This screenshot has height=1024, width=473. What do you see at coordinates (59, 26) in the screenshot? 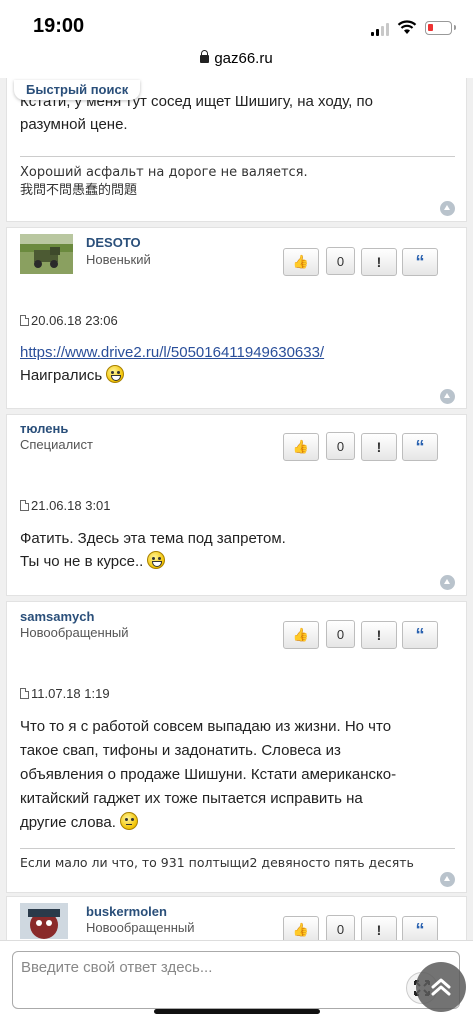
I see `status-time: 19:00` at bounding box center [59, 26].